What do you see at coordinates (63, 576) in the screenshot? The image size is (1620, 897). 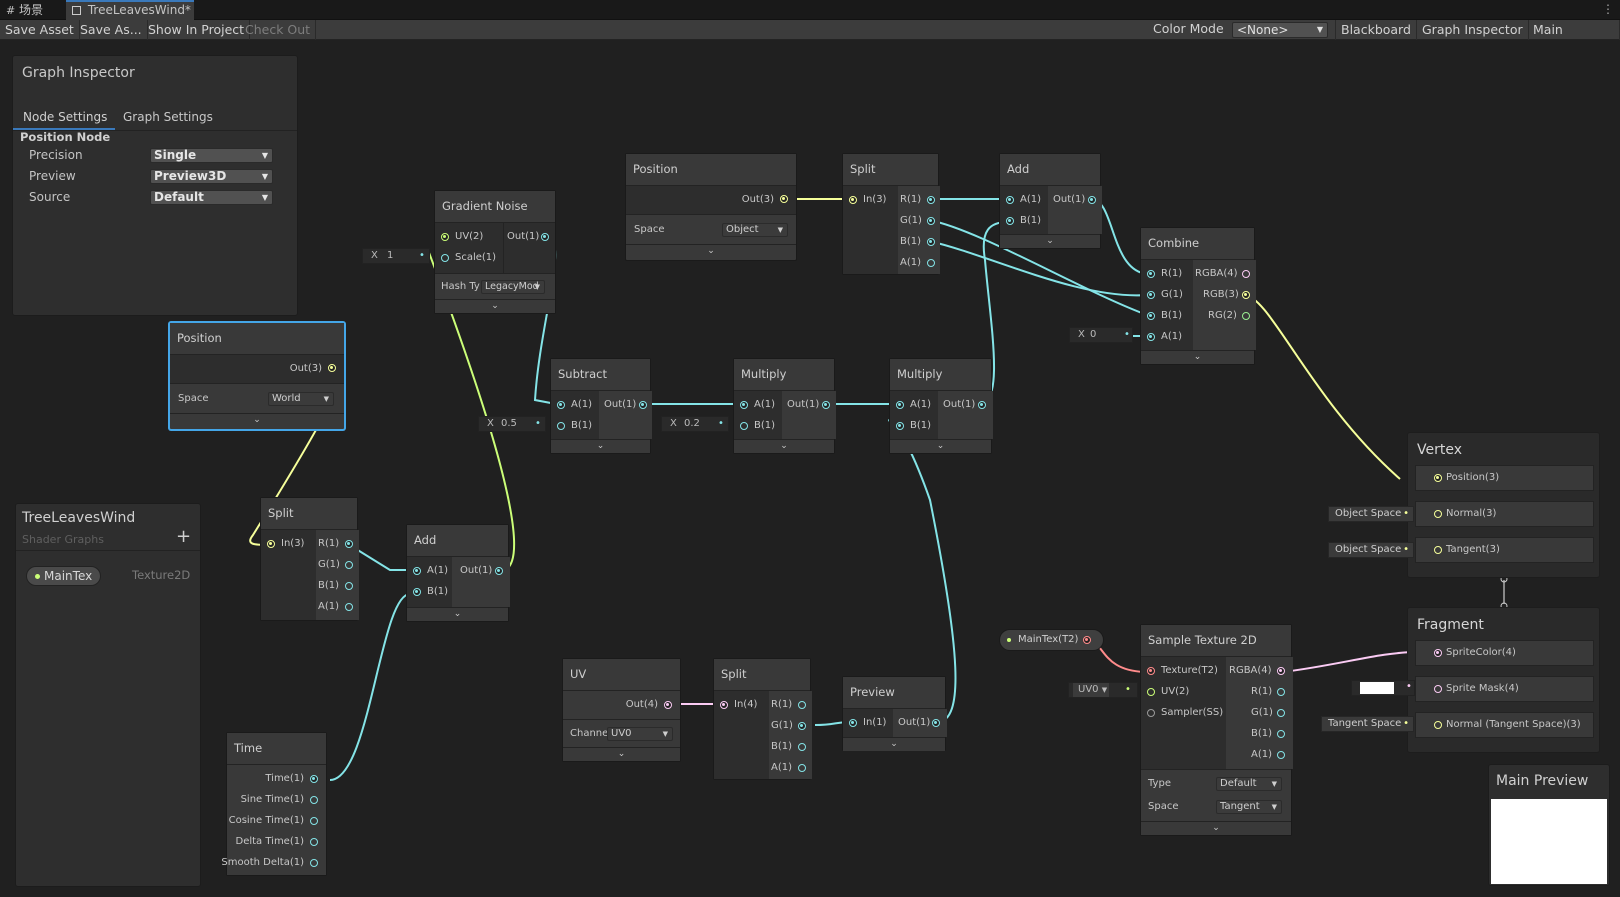 I see `maintex-property-pill: MainTex` at bounding box center [63, 576].